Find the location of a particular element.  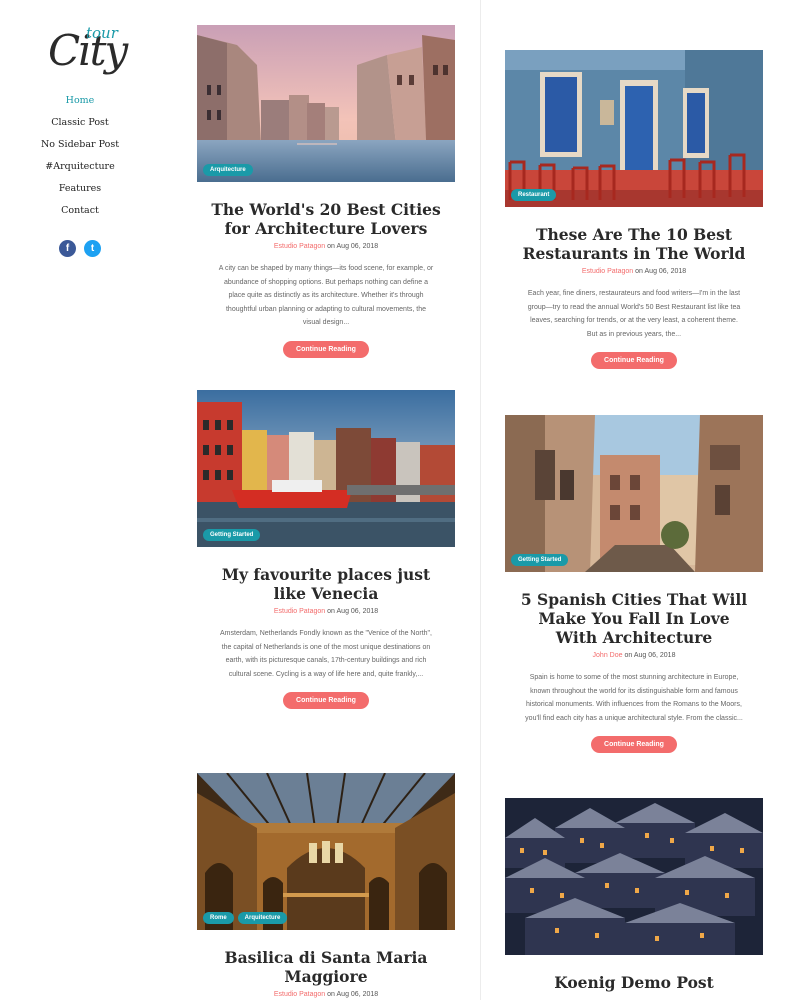

night-village-image is located at coordinates (634, 876).